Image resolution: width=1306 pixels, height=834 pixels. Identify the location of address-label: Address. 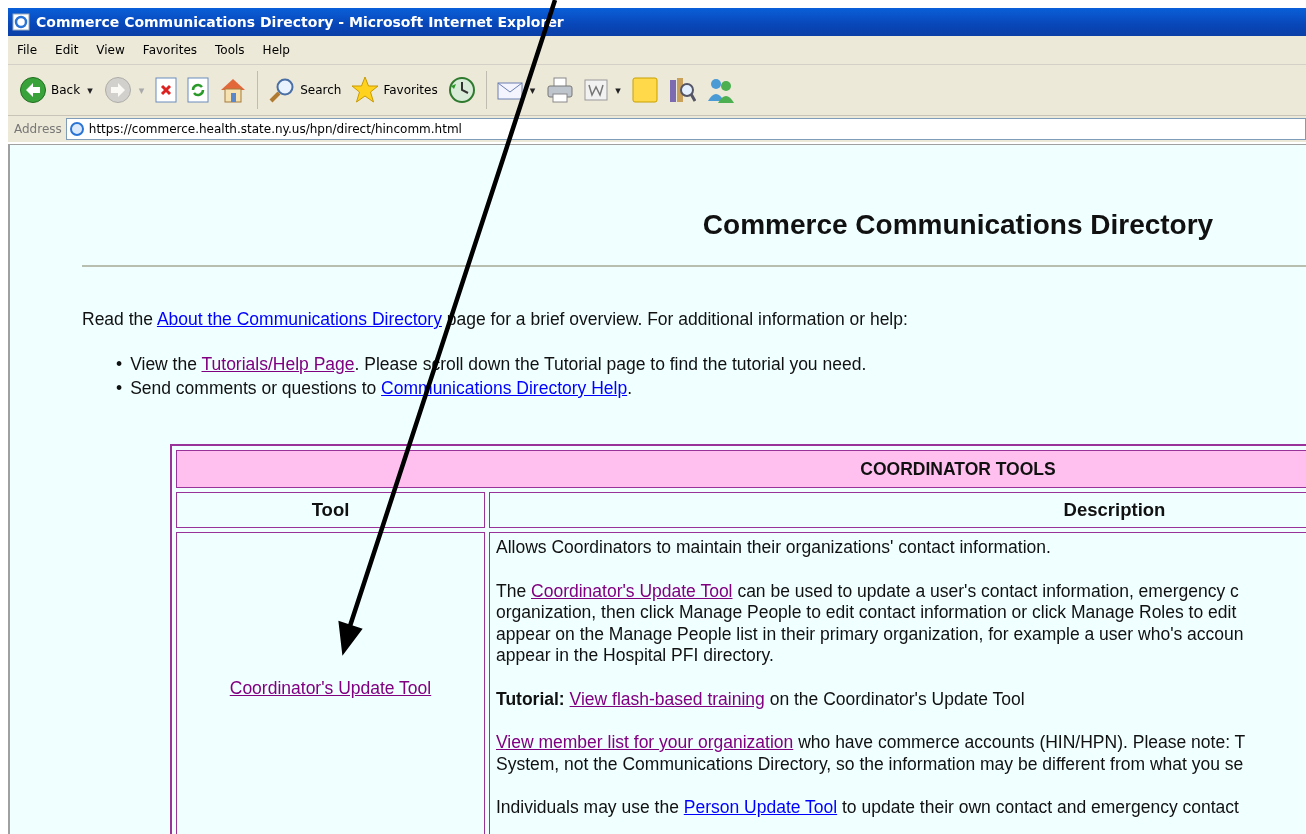
(38, 129).